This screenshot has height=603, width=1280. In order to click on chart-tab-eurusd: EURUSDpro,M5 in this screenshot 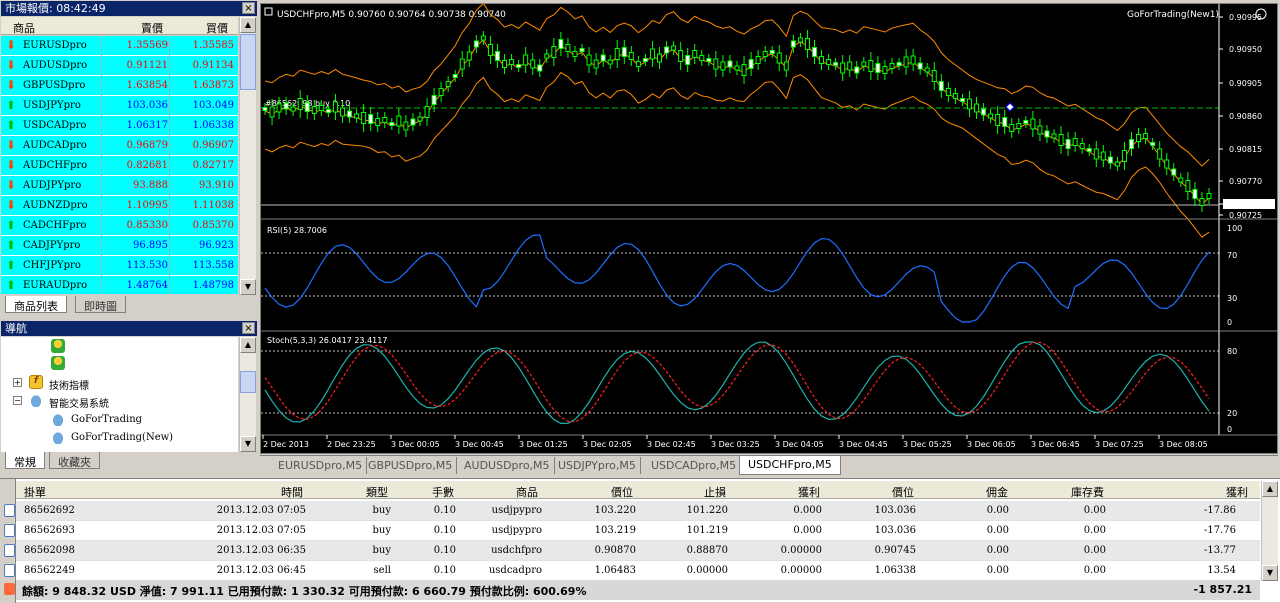, I will do `click(321, 465)`.